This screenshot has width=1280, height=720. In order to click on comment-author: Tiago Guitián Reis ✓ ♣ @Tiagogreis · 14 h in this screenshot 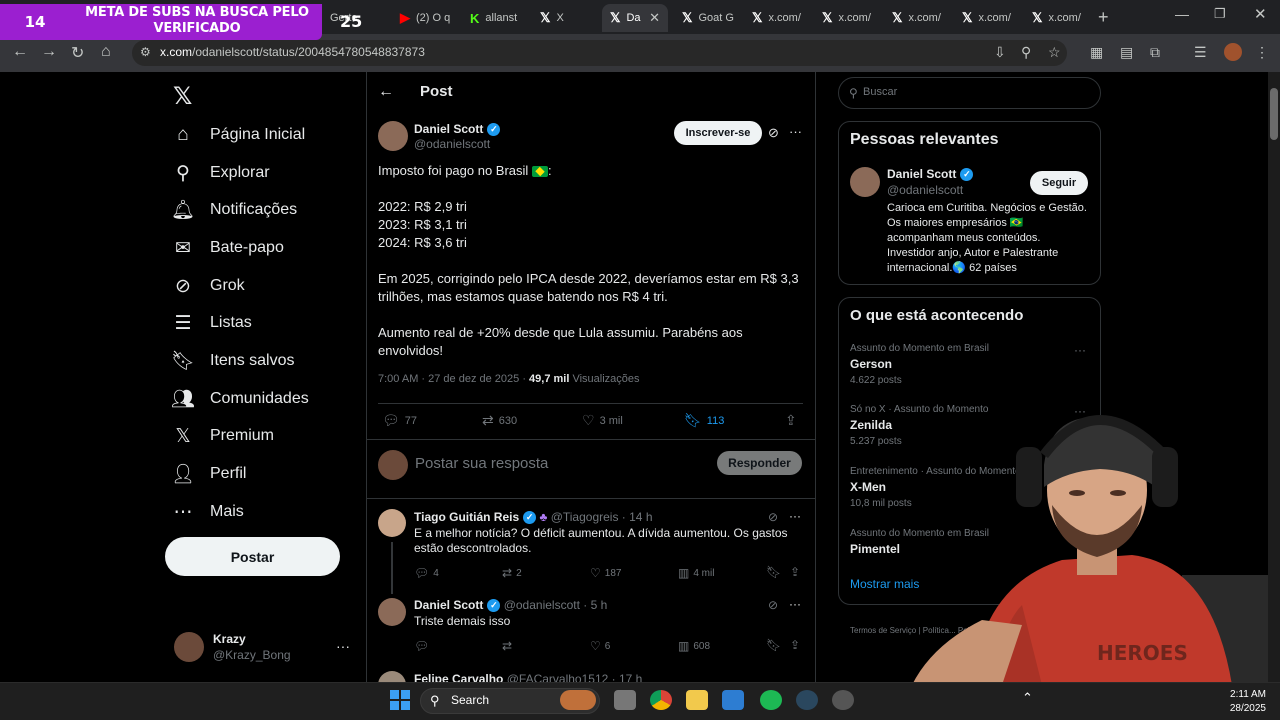, I will do `click(533, 517)`.